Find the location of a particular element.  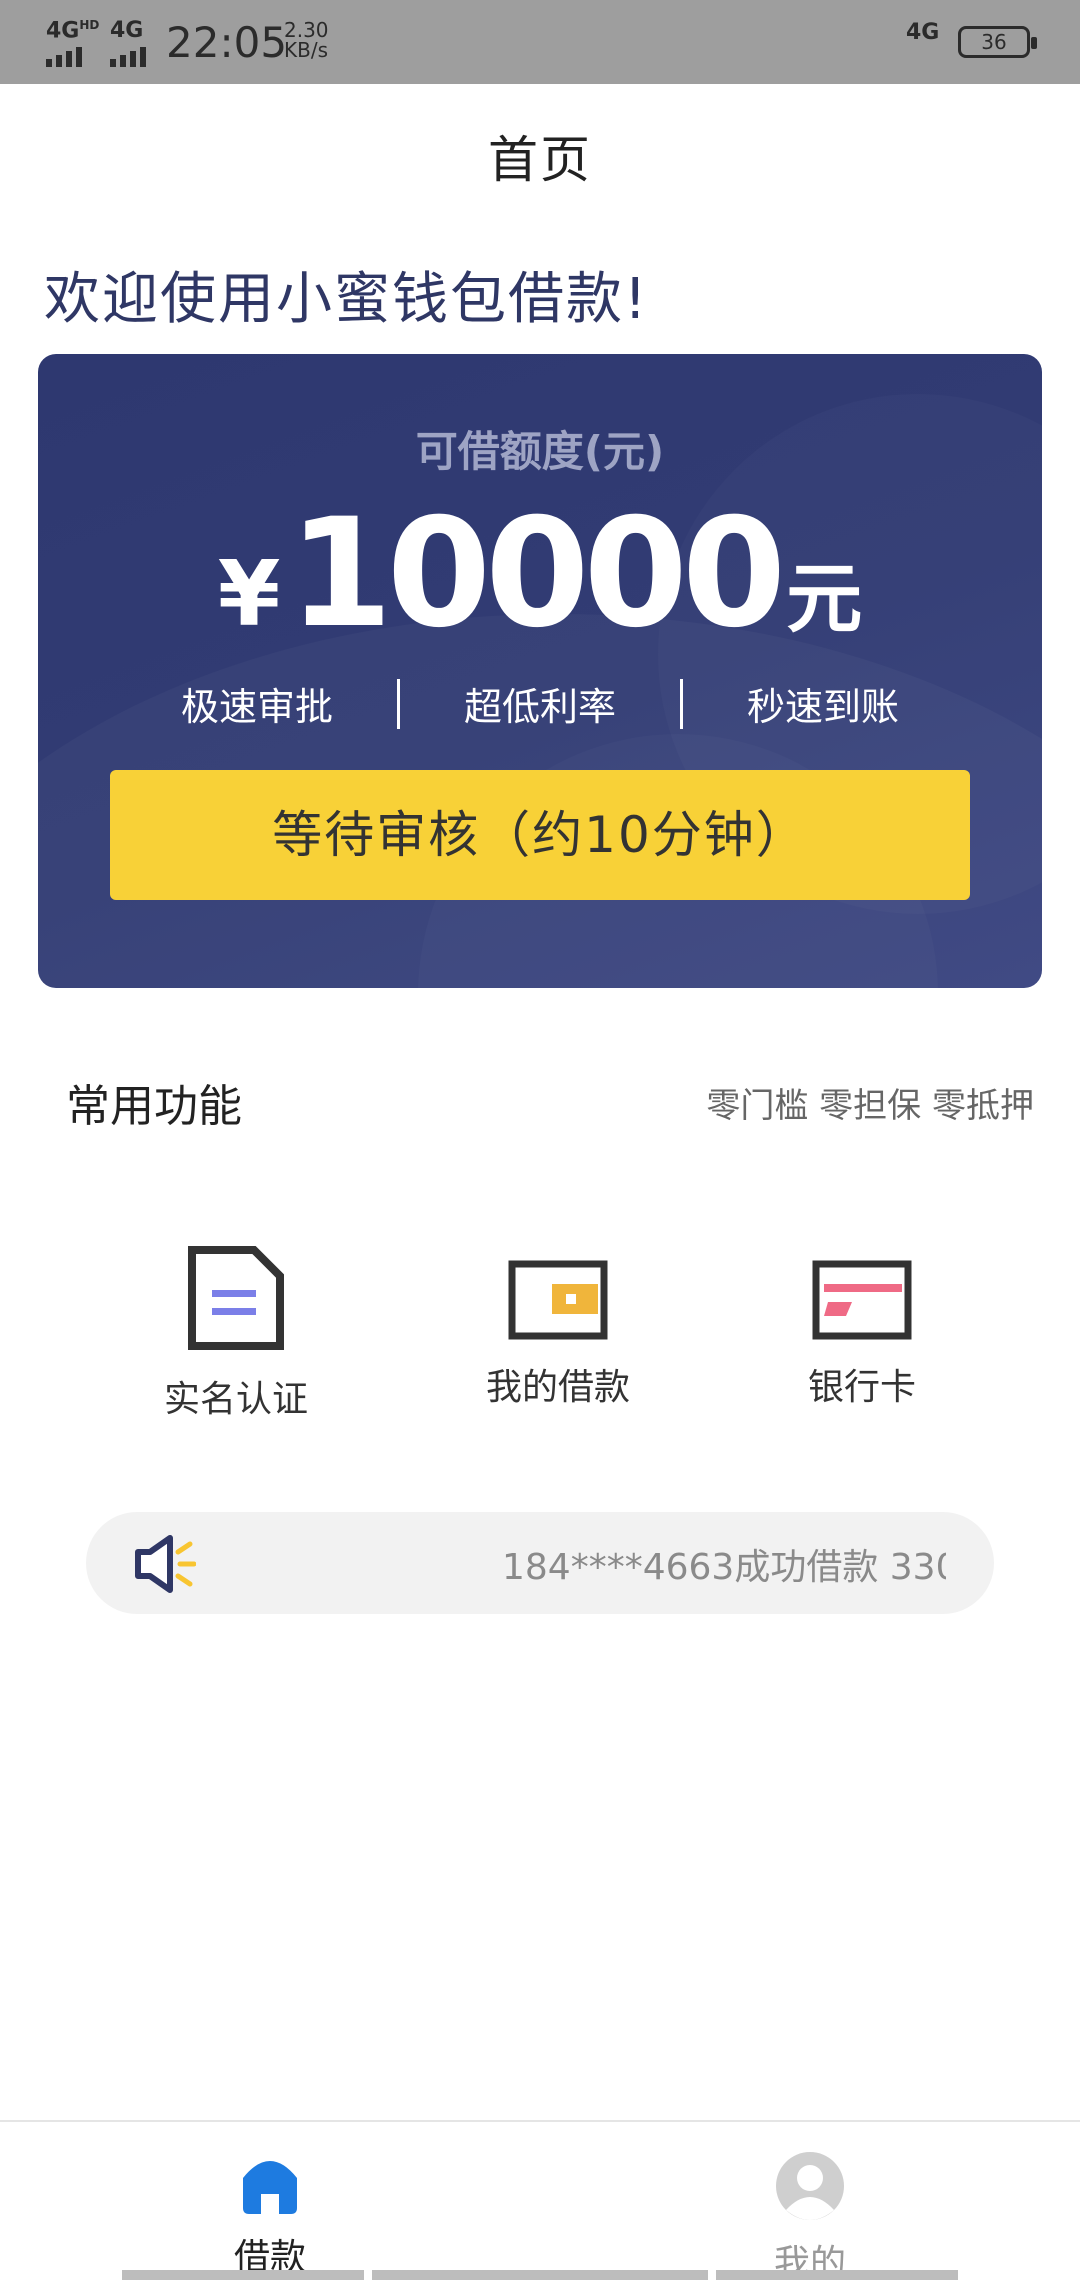

signal-indicator-sim1: 4GHD is located at coordinates (73, 43).